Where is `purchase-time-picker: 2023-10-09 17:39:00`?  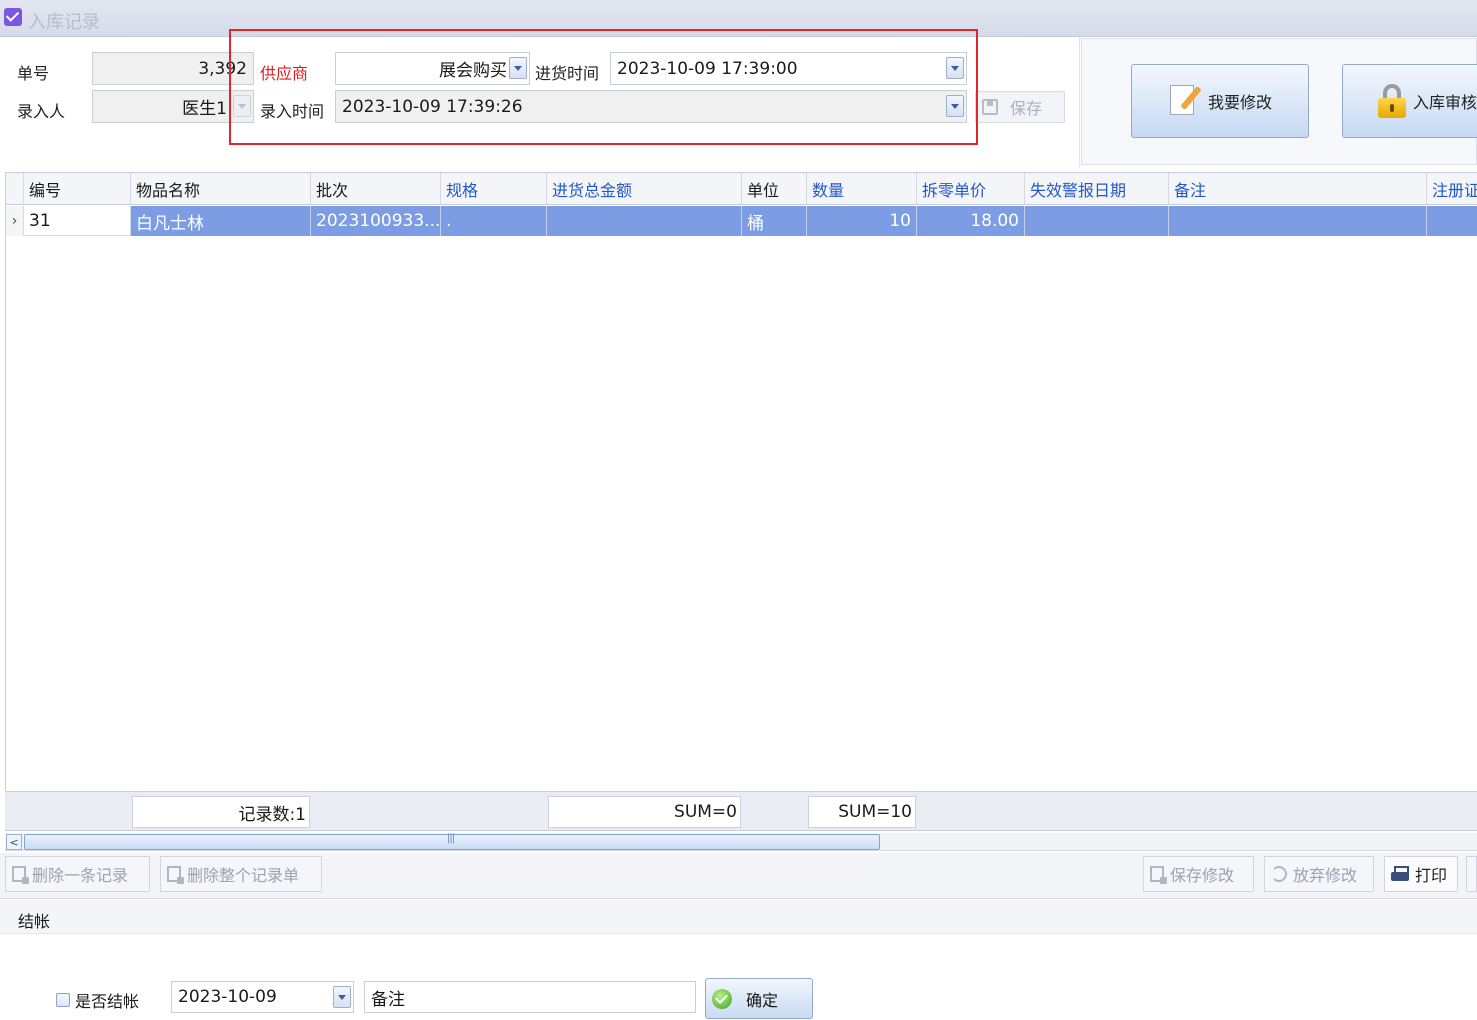 purchase-time-picker: 2023-10-09 17:39:00 is located at coordinates (788, 68).